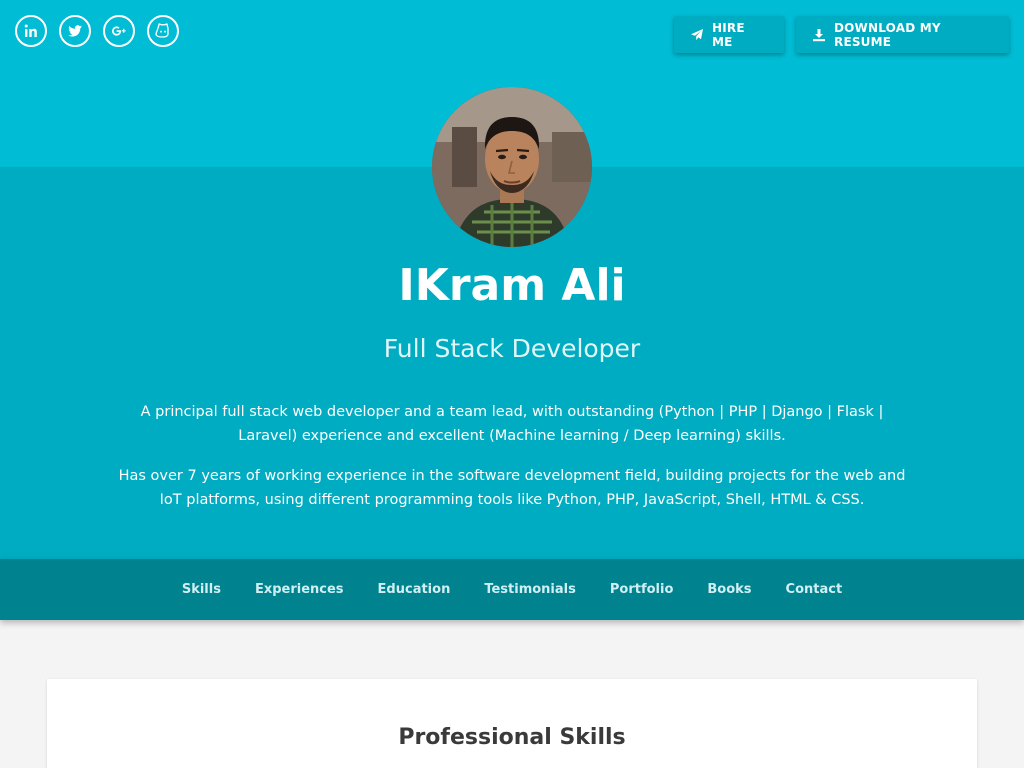  I want to click on profile-role: Full Stack Developer, so click(512, 348).